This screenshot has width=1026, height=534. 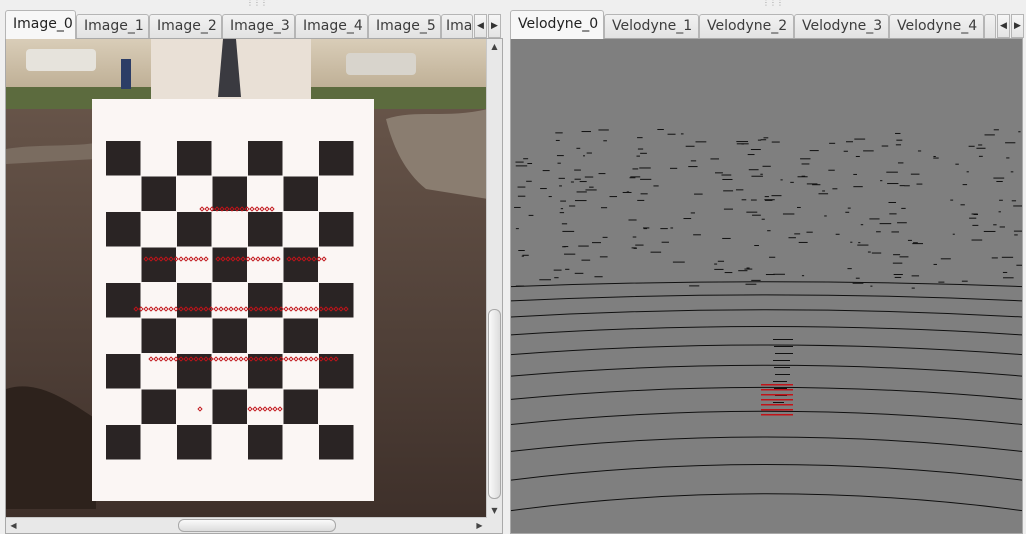 What do you see at coordinates (457, 26) in the screenshot?
I see `tab-image-6: Imag` at bounding box center [457, 26].